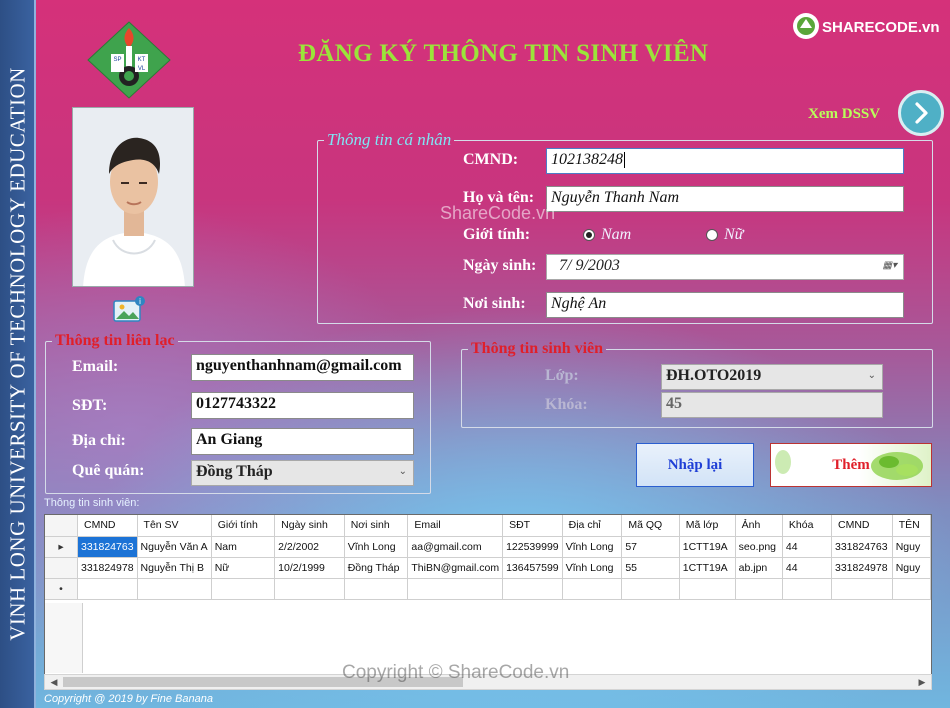 This screenshot has height=708, width=950. Describe the element at coordinates (117, 60) in the screenshot. I see `logo-letters-left: SP` at that location.